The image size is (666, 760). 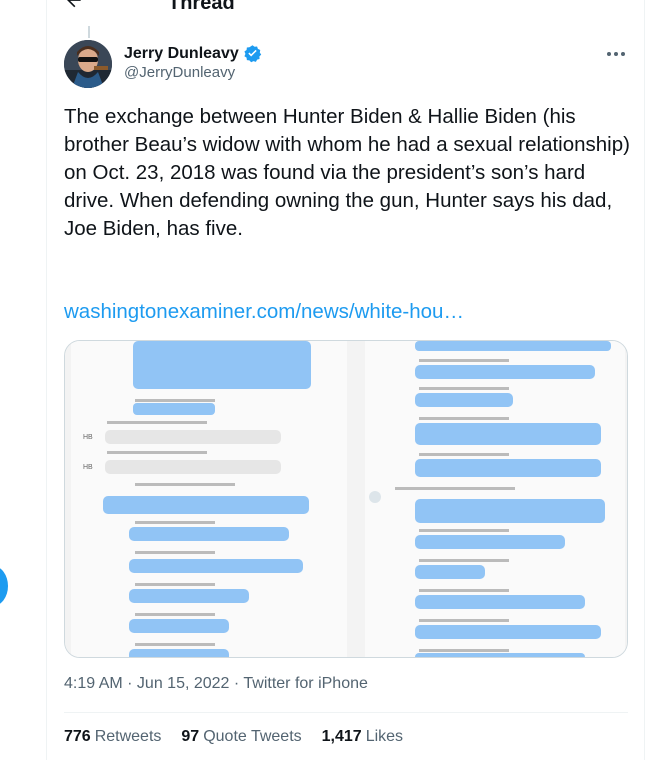 I want to click on tweet-time: 4:19 AM, so click(x=93, y=683).